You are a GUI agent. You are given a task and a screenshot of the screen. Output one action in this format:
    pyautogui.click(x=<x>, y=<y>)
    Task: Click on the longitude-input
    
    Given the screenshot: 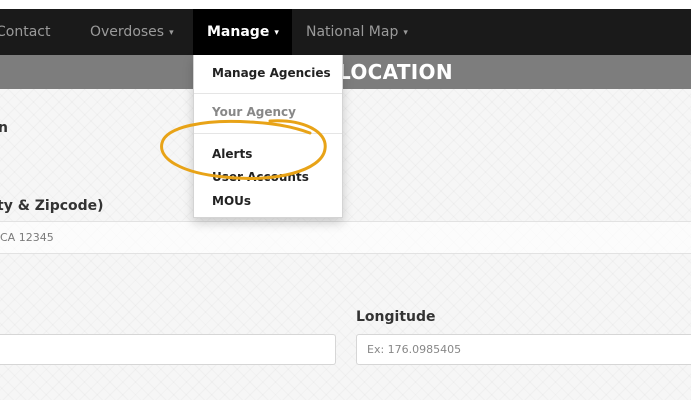 What is the action you would take?
    pyautogui.click(x=523, y=349)
    